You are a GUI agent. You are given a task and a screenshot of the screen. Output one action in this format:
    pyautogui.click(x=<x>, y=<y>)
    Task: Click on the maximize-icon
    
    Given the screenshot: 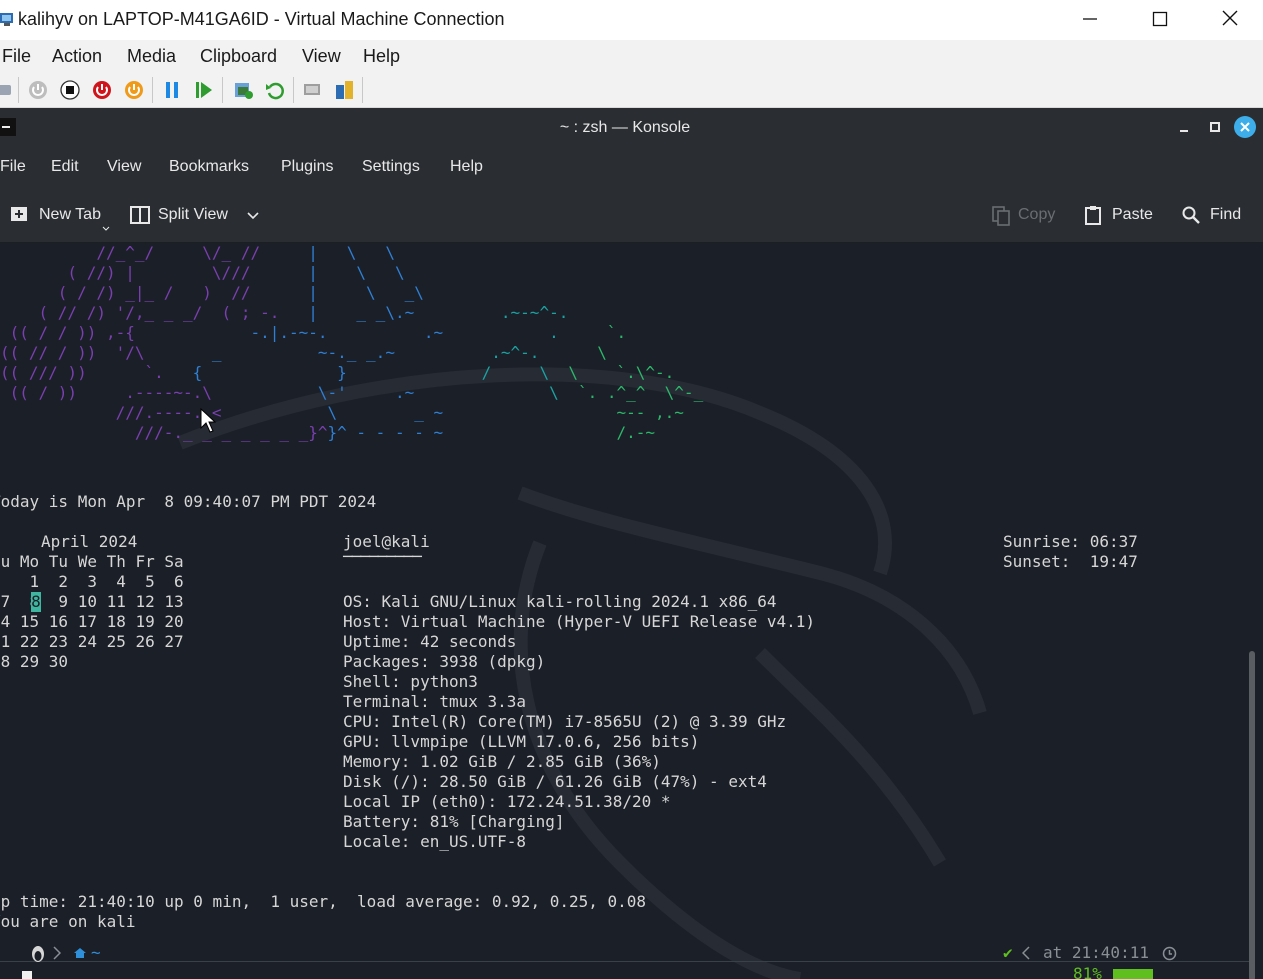 What is the action you would take?
    pyautogui.click(x=1160, y=19)
    